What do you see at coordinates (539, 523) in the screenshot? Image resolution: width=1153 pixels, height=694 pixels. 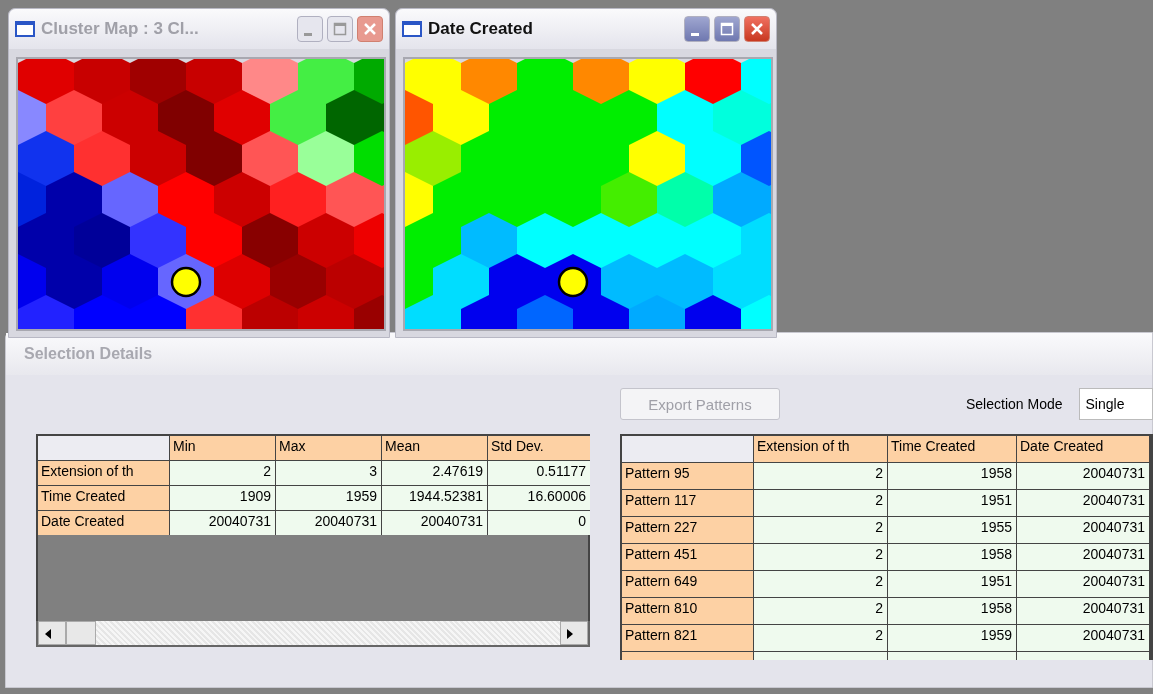 I see `table-cell: 0` at bounding box center [539, 523].